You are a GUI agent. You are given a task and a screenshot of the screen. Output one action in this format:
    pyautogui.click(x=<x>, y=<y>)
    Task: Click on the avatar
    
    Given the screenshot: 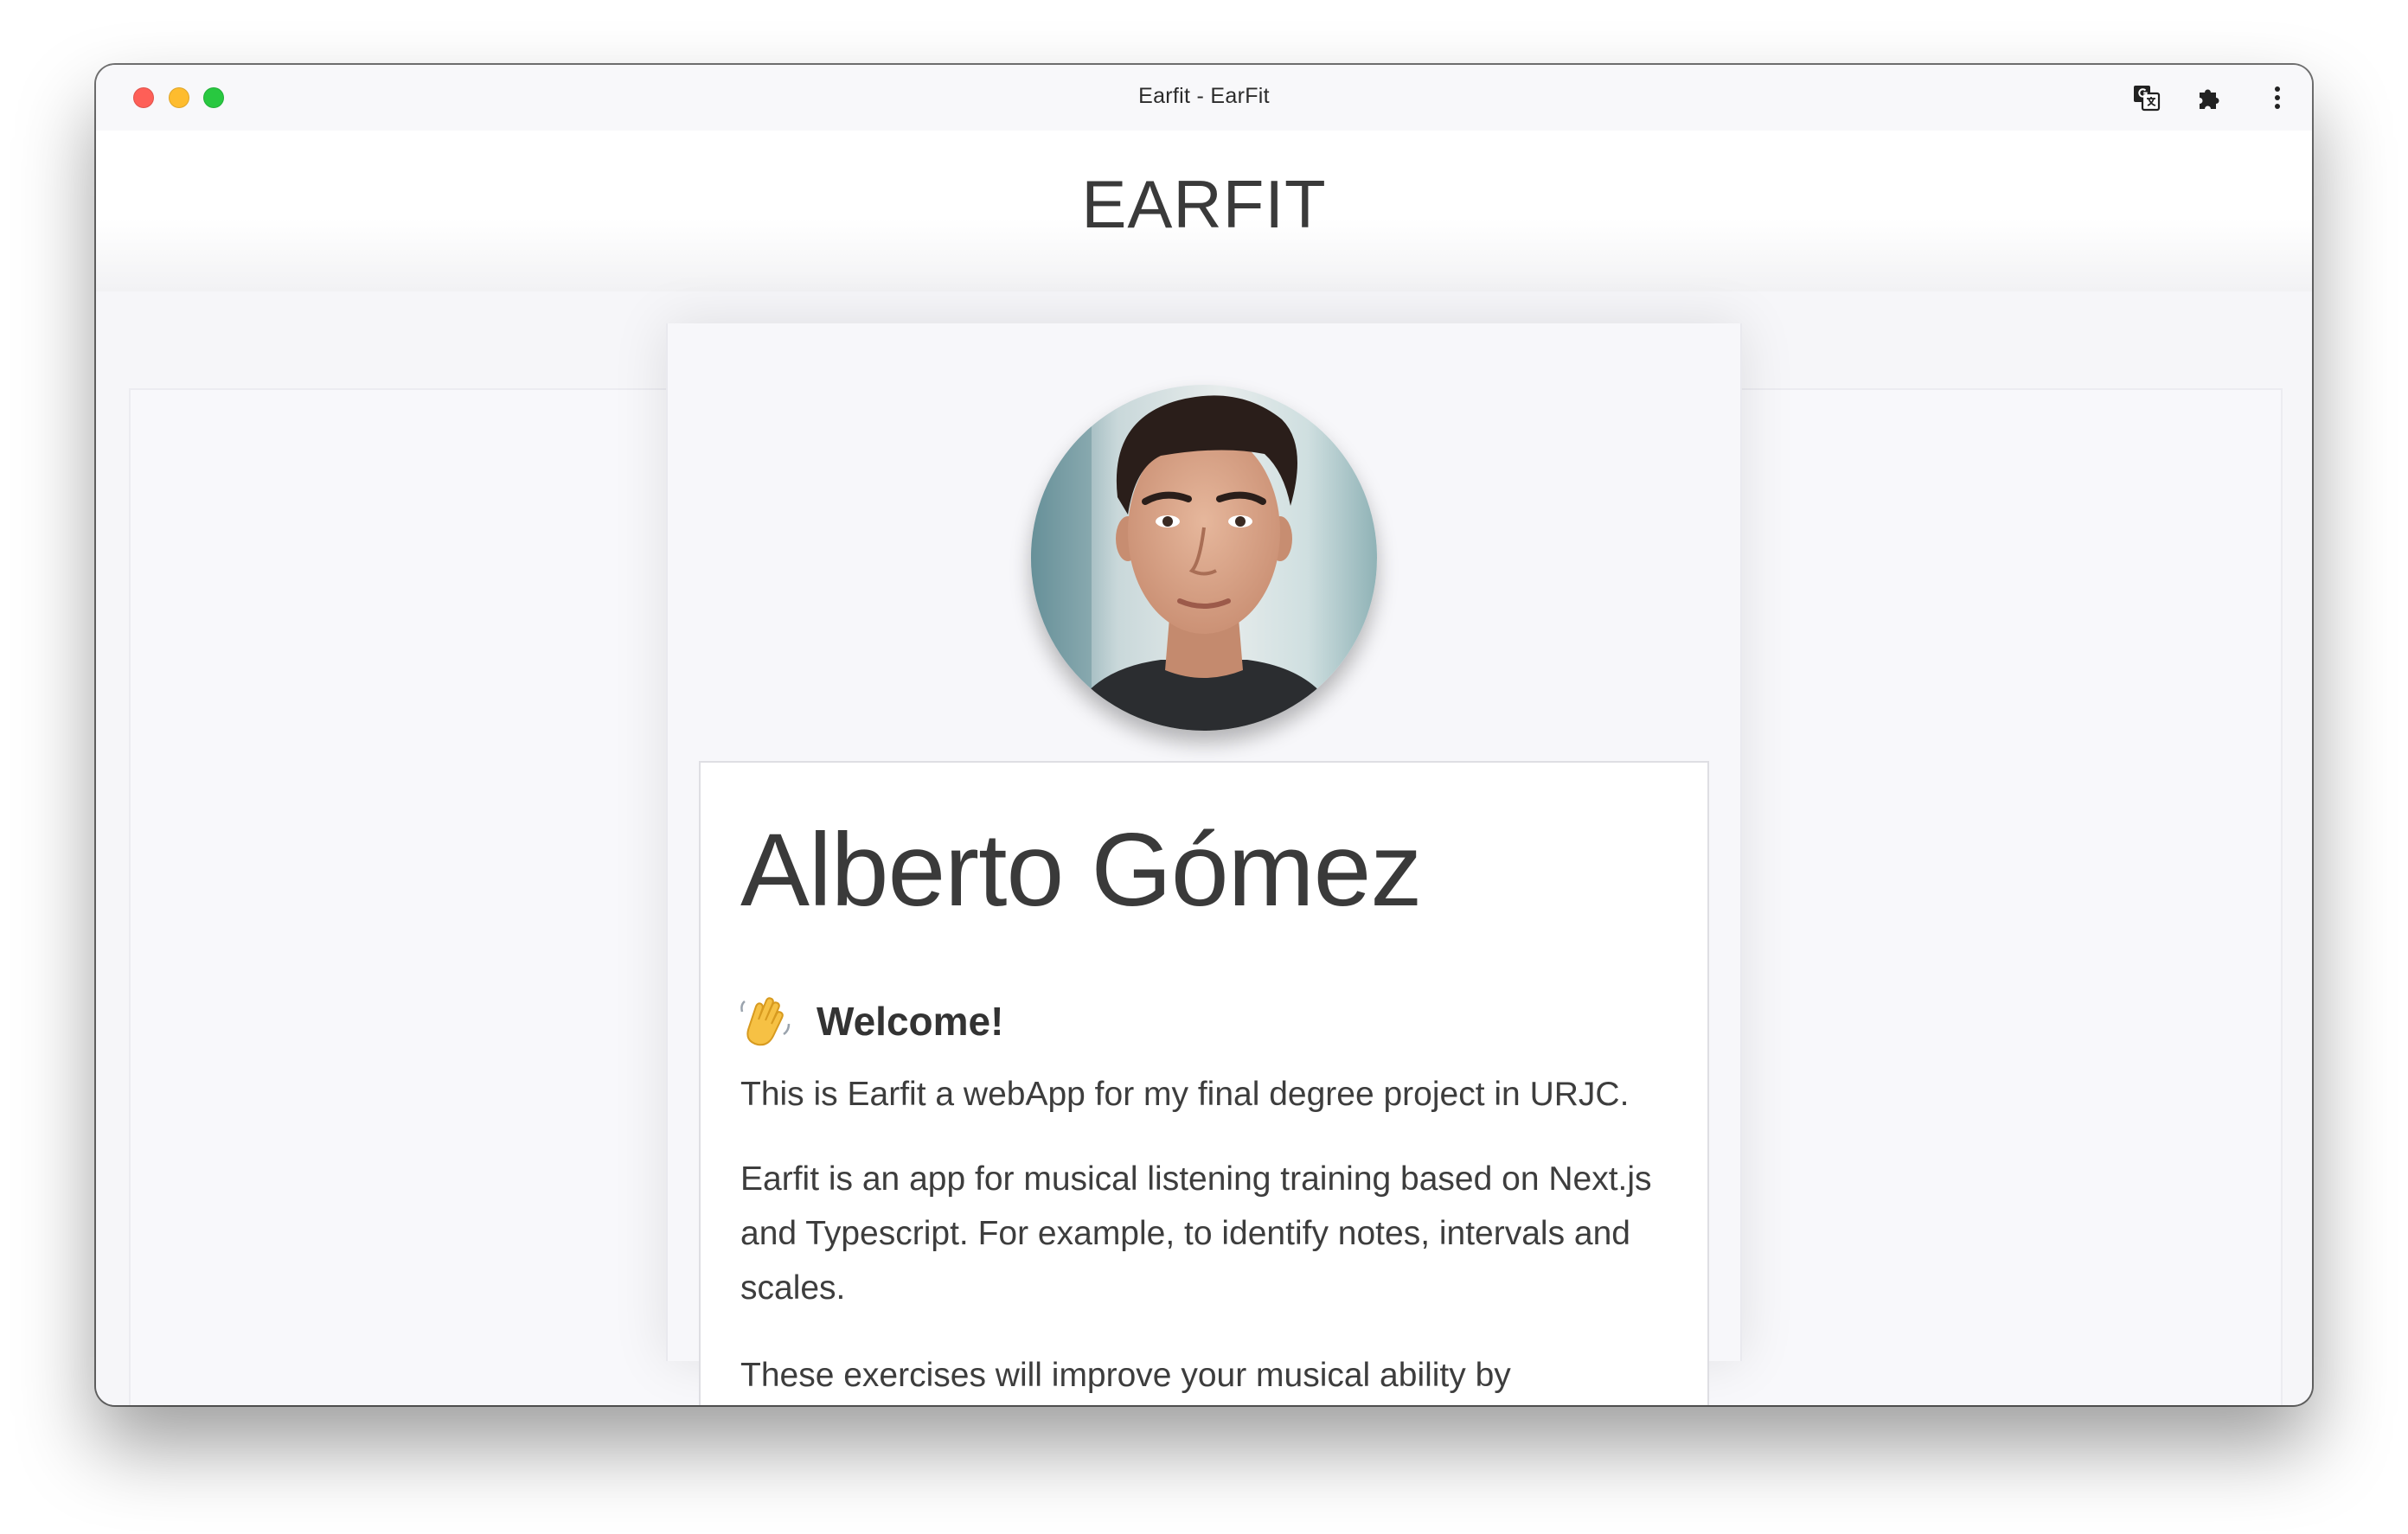 What is the action you would take?
    pyautogui.click(x=1204, y=558)
    